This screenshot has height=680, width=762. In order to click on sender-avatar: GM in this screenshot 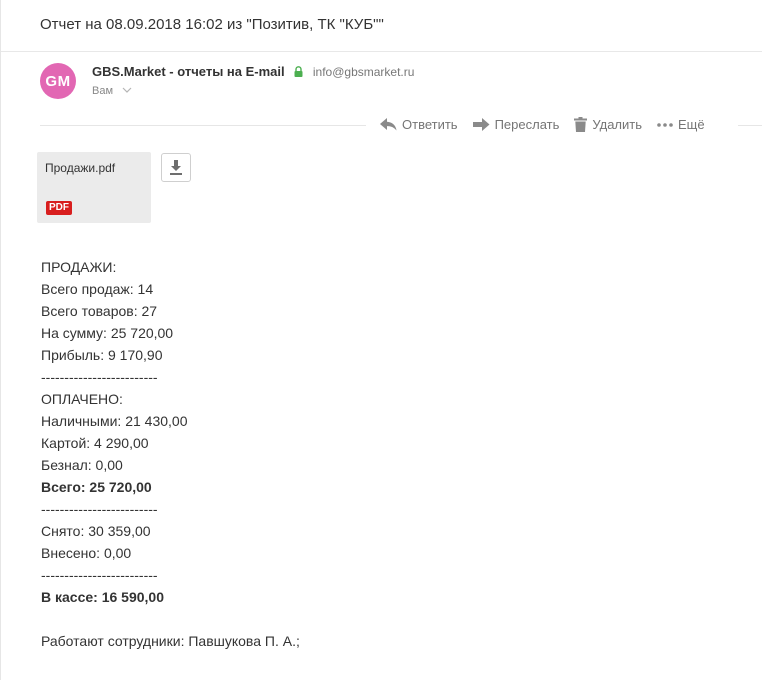, I will do `click(58, 81)`.